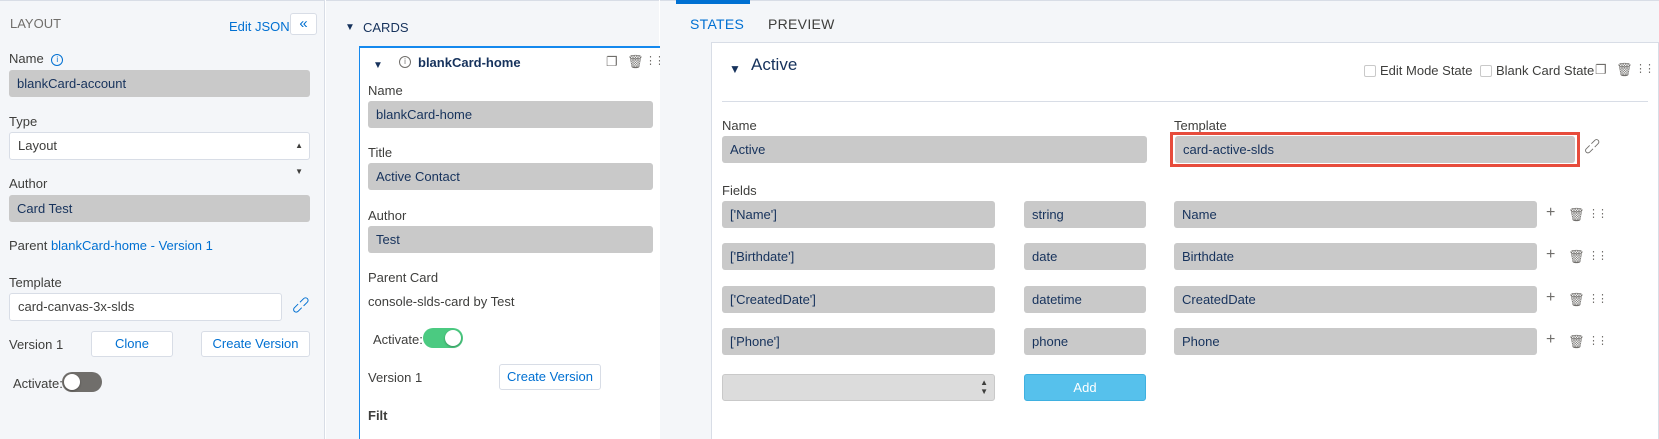 The height and width of the screenshot is (439, 1659). I want to click on fields-label: Fields, so click(739, 190).